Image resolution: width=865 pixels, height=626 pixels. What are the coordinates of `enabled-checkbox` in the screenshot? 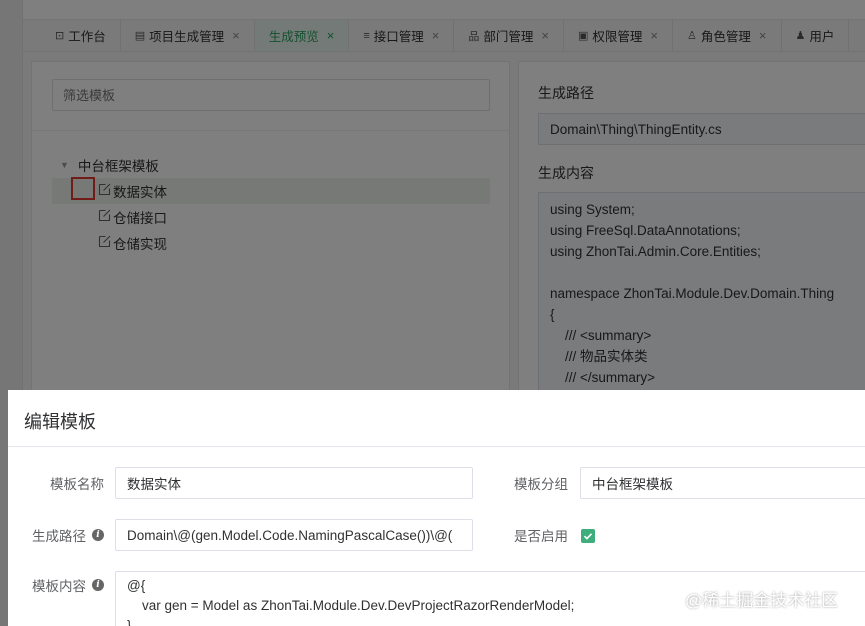 It's located at (588, 536).